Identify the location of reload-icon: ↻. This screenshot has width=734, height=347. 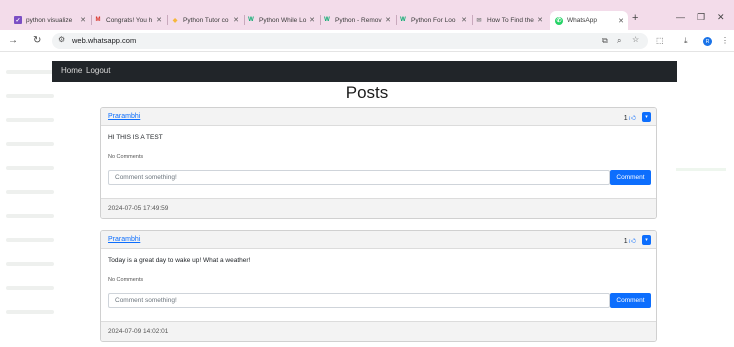
(37, 40).